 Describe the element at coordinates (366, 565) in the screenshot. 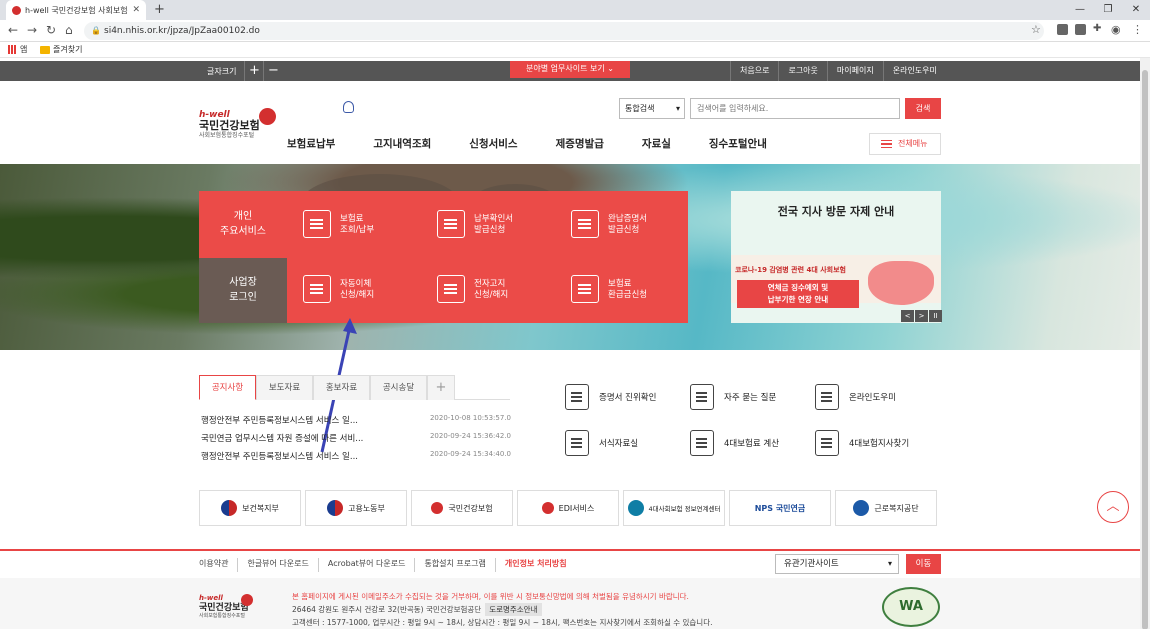

I see `acrobat-viewer-link: Acrobat뷰어 다운로드` at that location.